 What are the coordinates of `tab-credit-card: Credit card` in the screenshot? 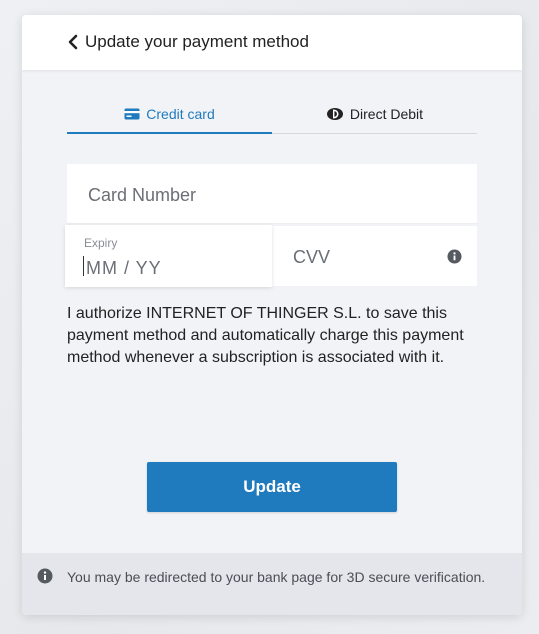 It's located at (169, 114).